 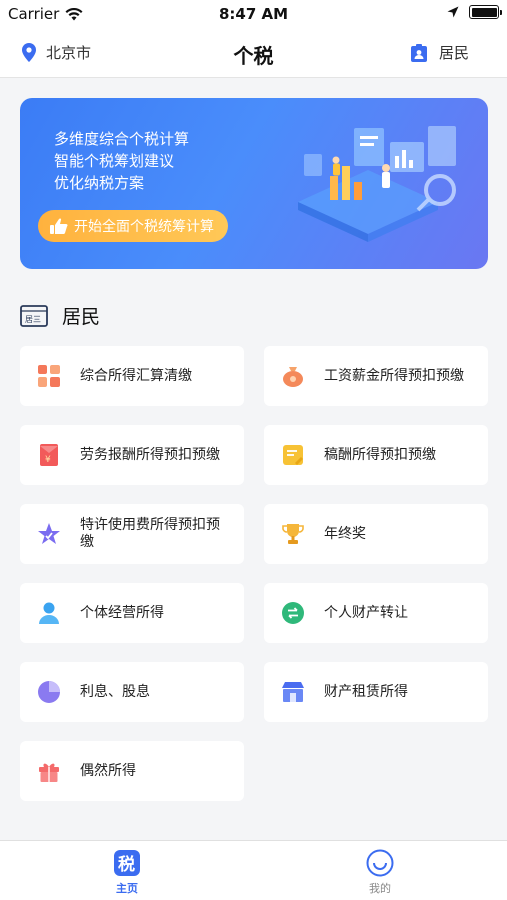 What do you see at coordinates (293, 534) in the screenshot?
I see `trophy-icon` at bounding box center [293, 534].